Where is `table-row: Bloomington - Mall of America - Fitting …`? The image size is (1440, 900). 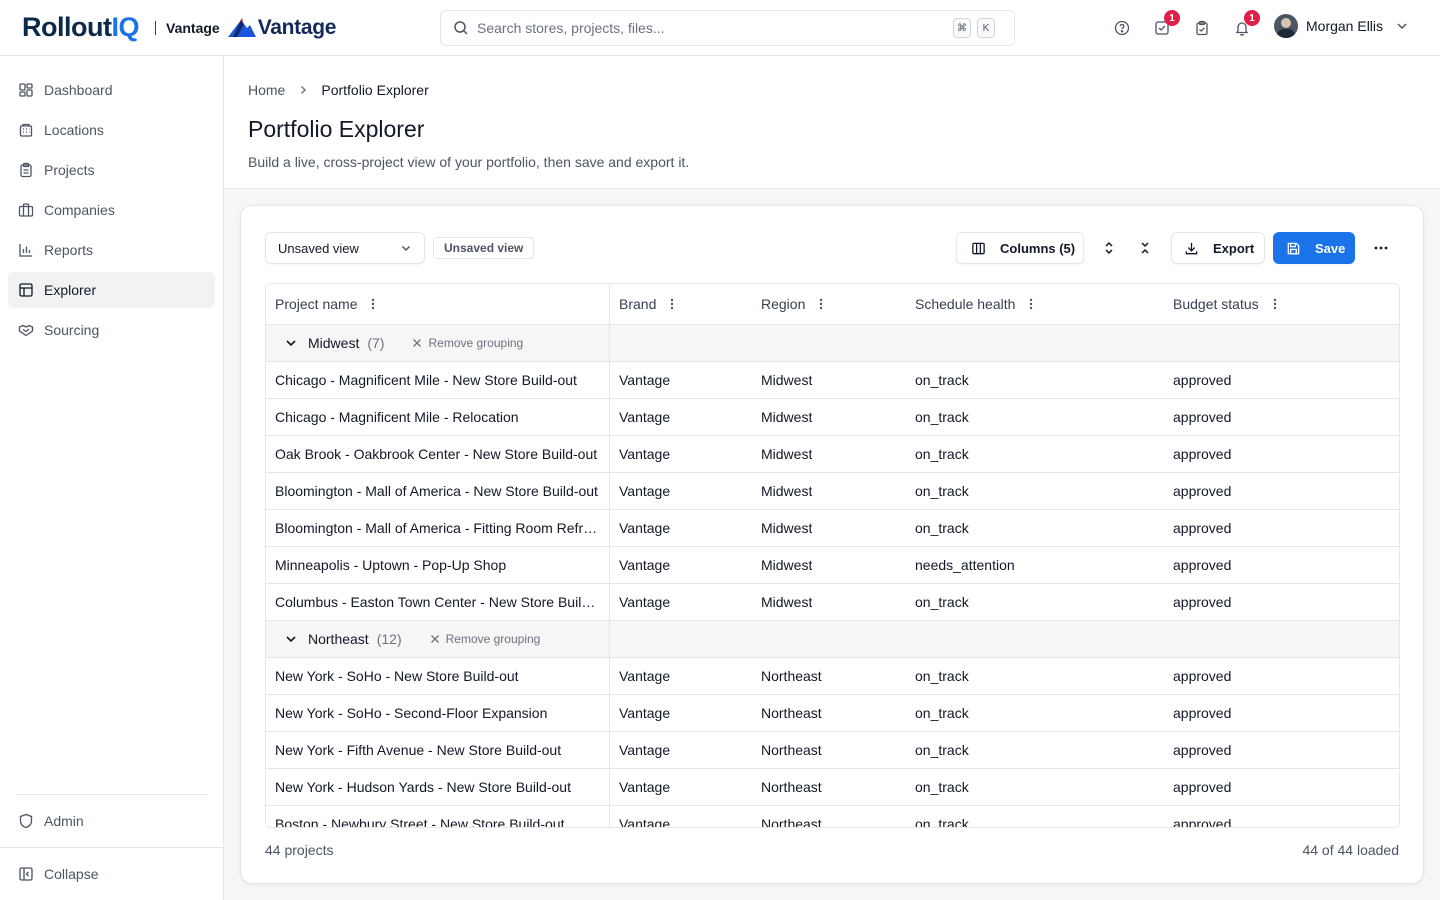 table-row: Bloomington - Mall of America - Fitting … is located at coordinates (832, 528).